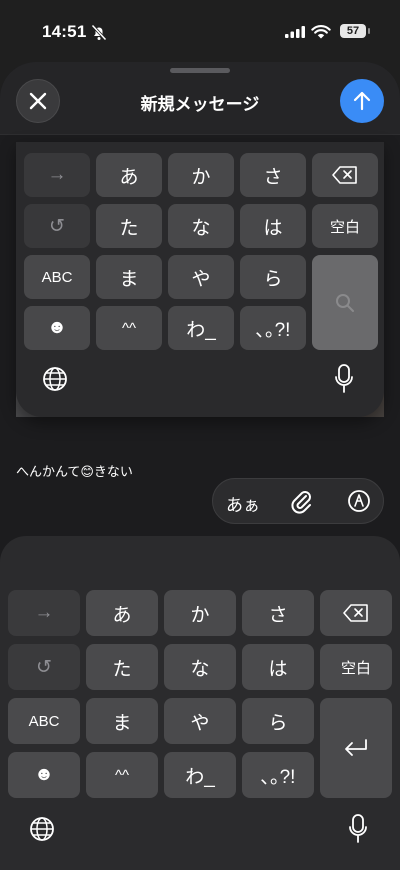 Image resolution: width=400 pixels, height=870 pixels. Describe the element at coordinates (64, 31) in the screenshot. I see `status-time: 14:51` at that location.